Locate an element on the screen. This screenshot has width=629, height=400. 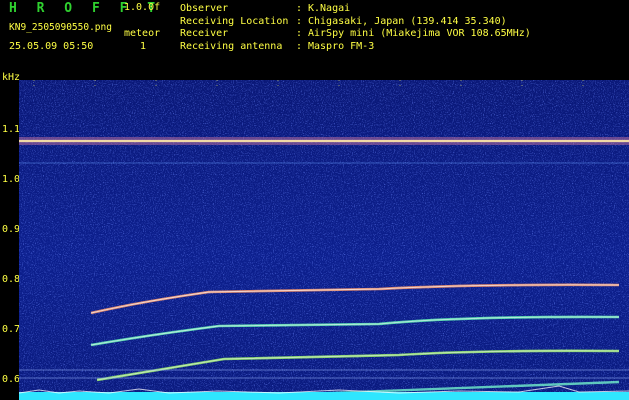
datetime-label: 25.05.09 05:50 is located at coordinates (51, 46).